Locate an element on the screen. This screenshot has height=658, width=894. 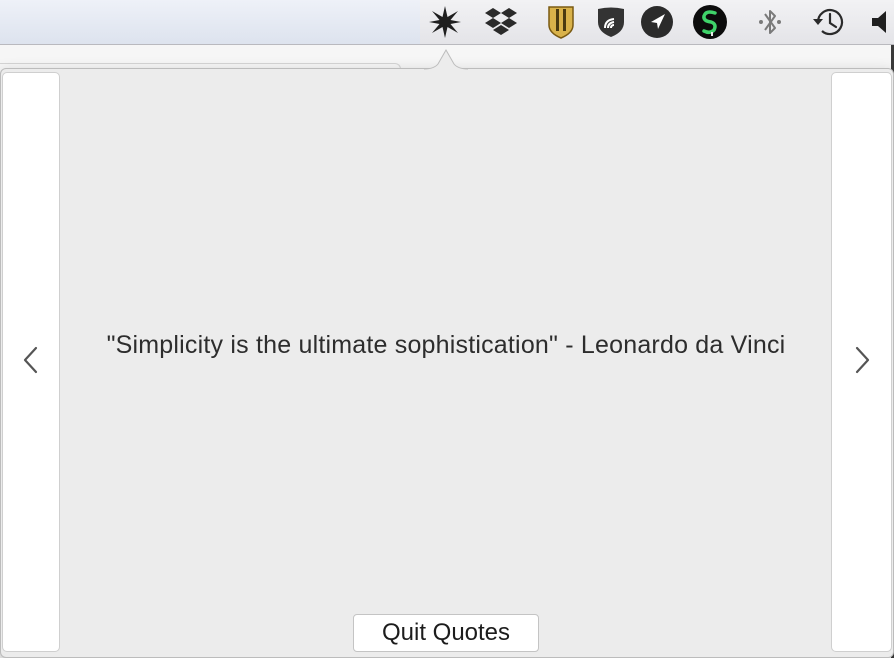
popover-pointer is located at coordinates (446, 59).